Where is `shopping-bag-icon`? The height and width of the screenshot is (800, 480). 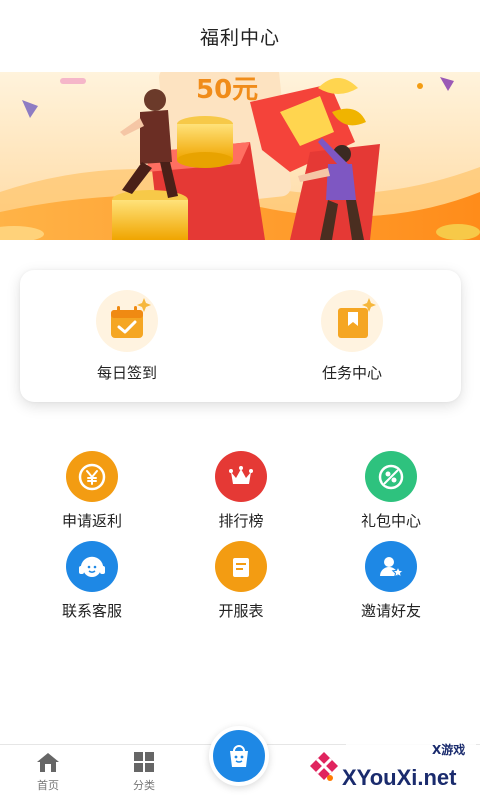
shopping-bag-icon is located at coordinates (239, 756).